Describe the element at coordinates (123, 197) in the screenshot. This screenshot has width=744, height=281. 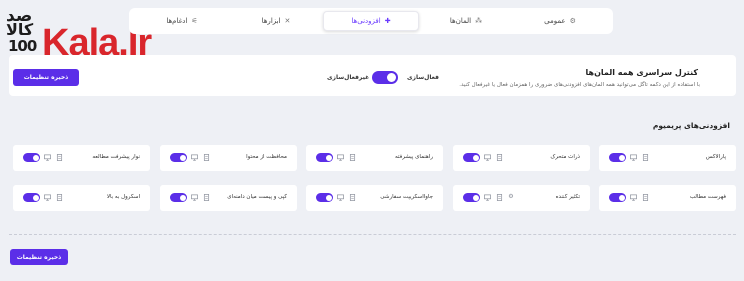
I see `feature-label: اسکرول به بالا` at that location.